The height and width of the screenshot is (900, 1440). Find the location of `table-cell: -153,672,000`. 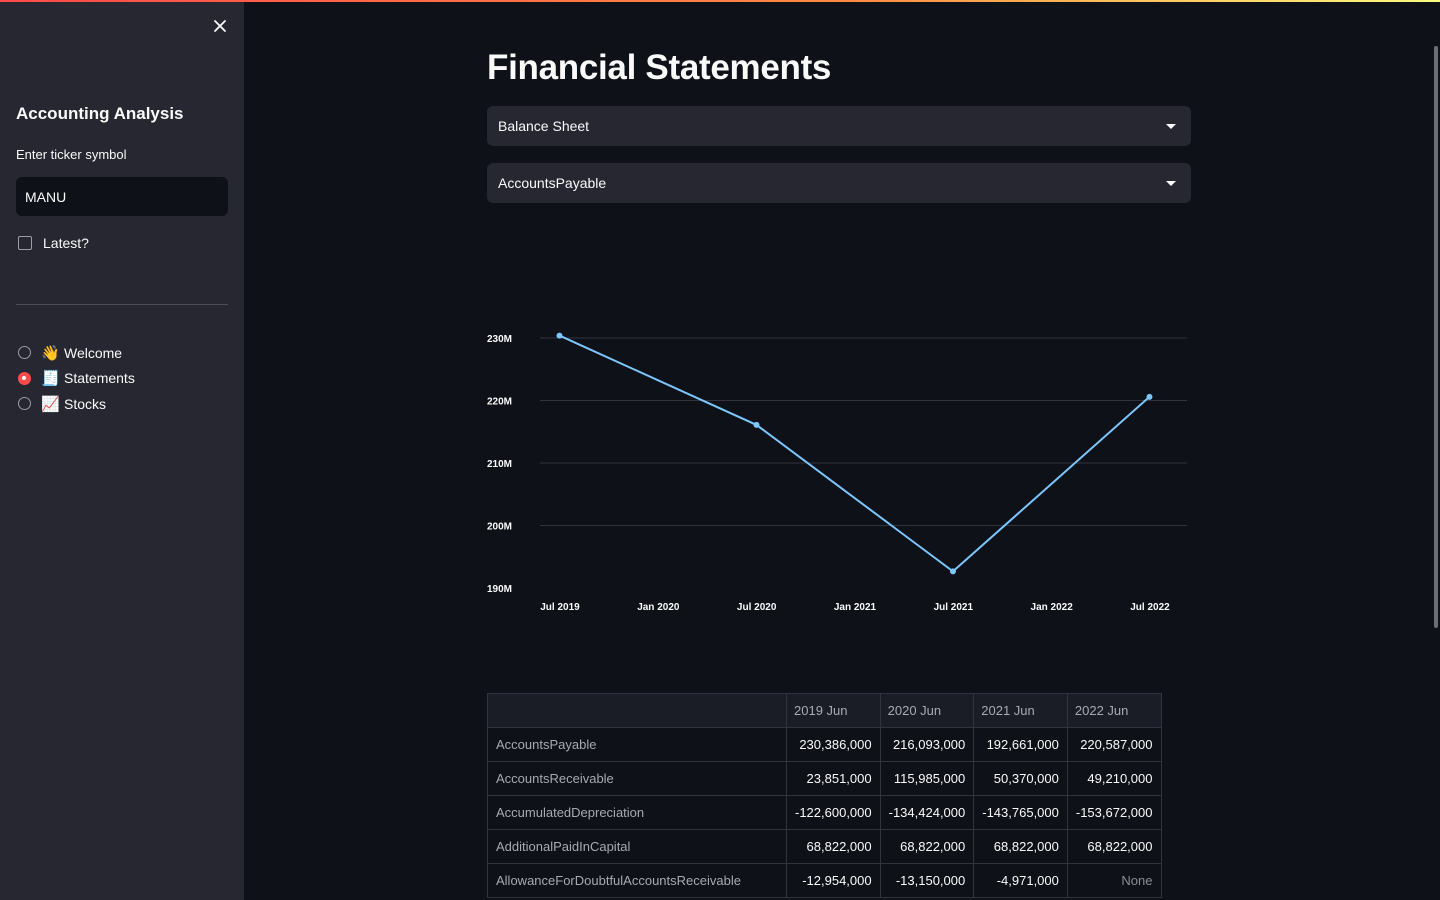

table-cell: -153,672,000 is located at coordinates (1114, 812).